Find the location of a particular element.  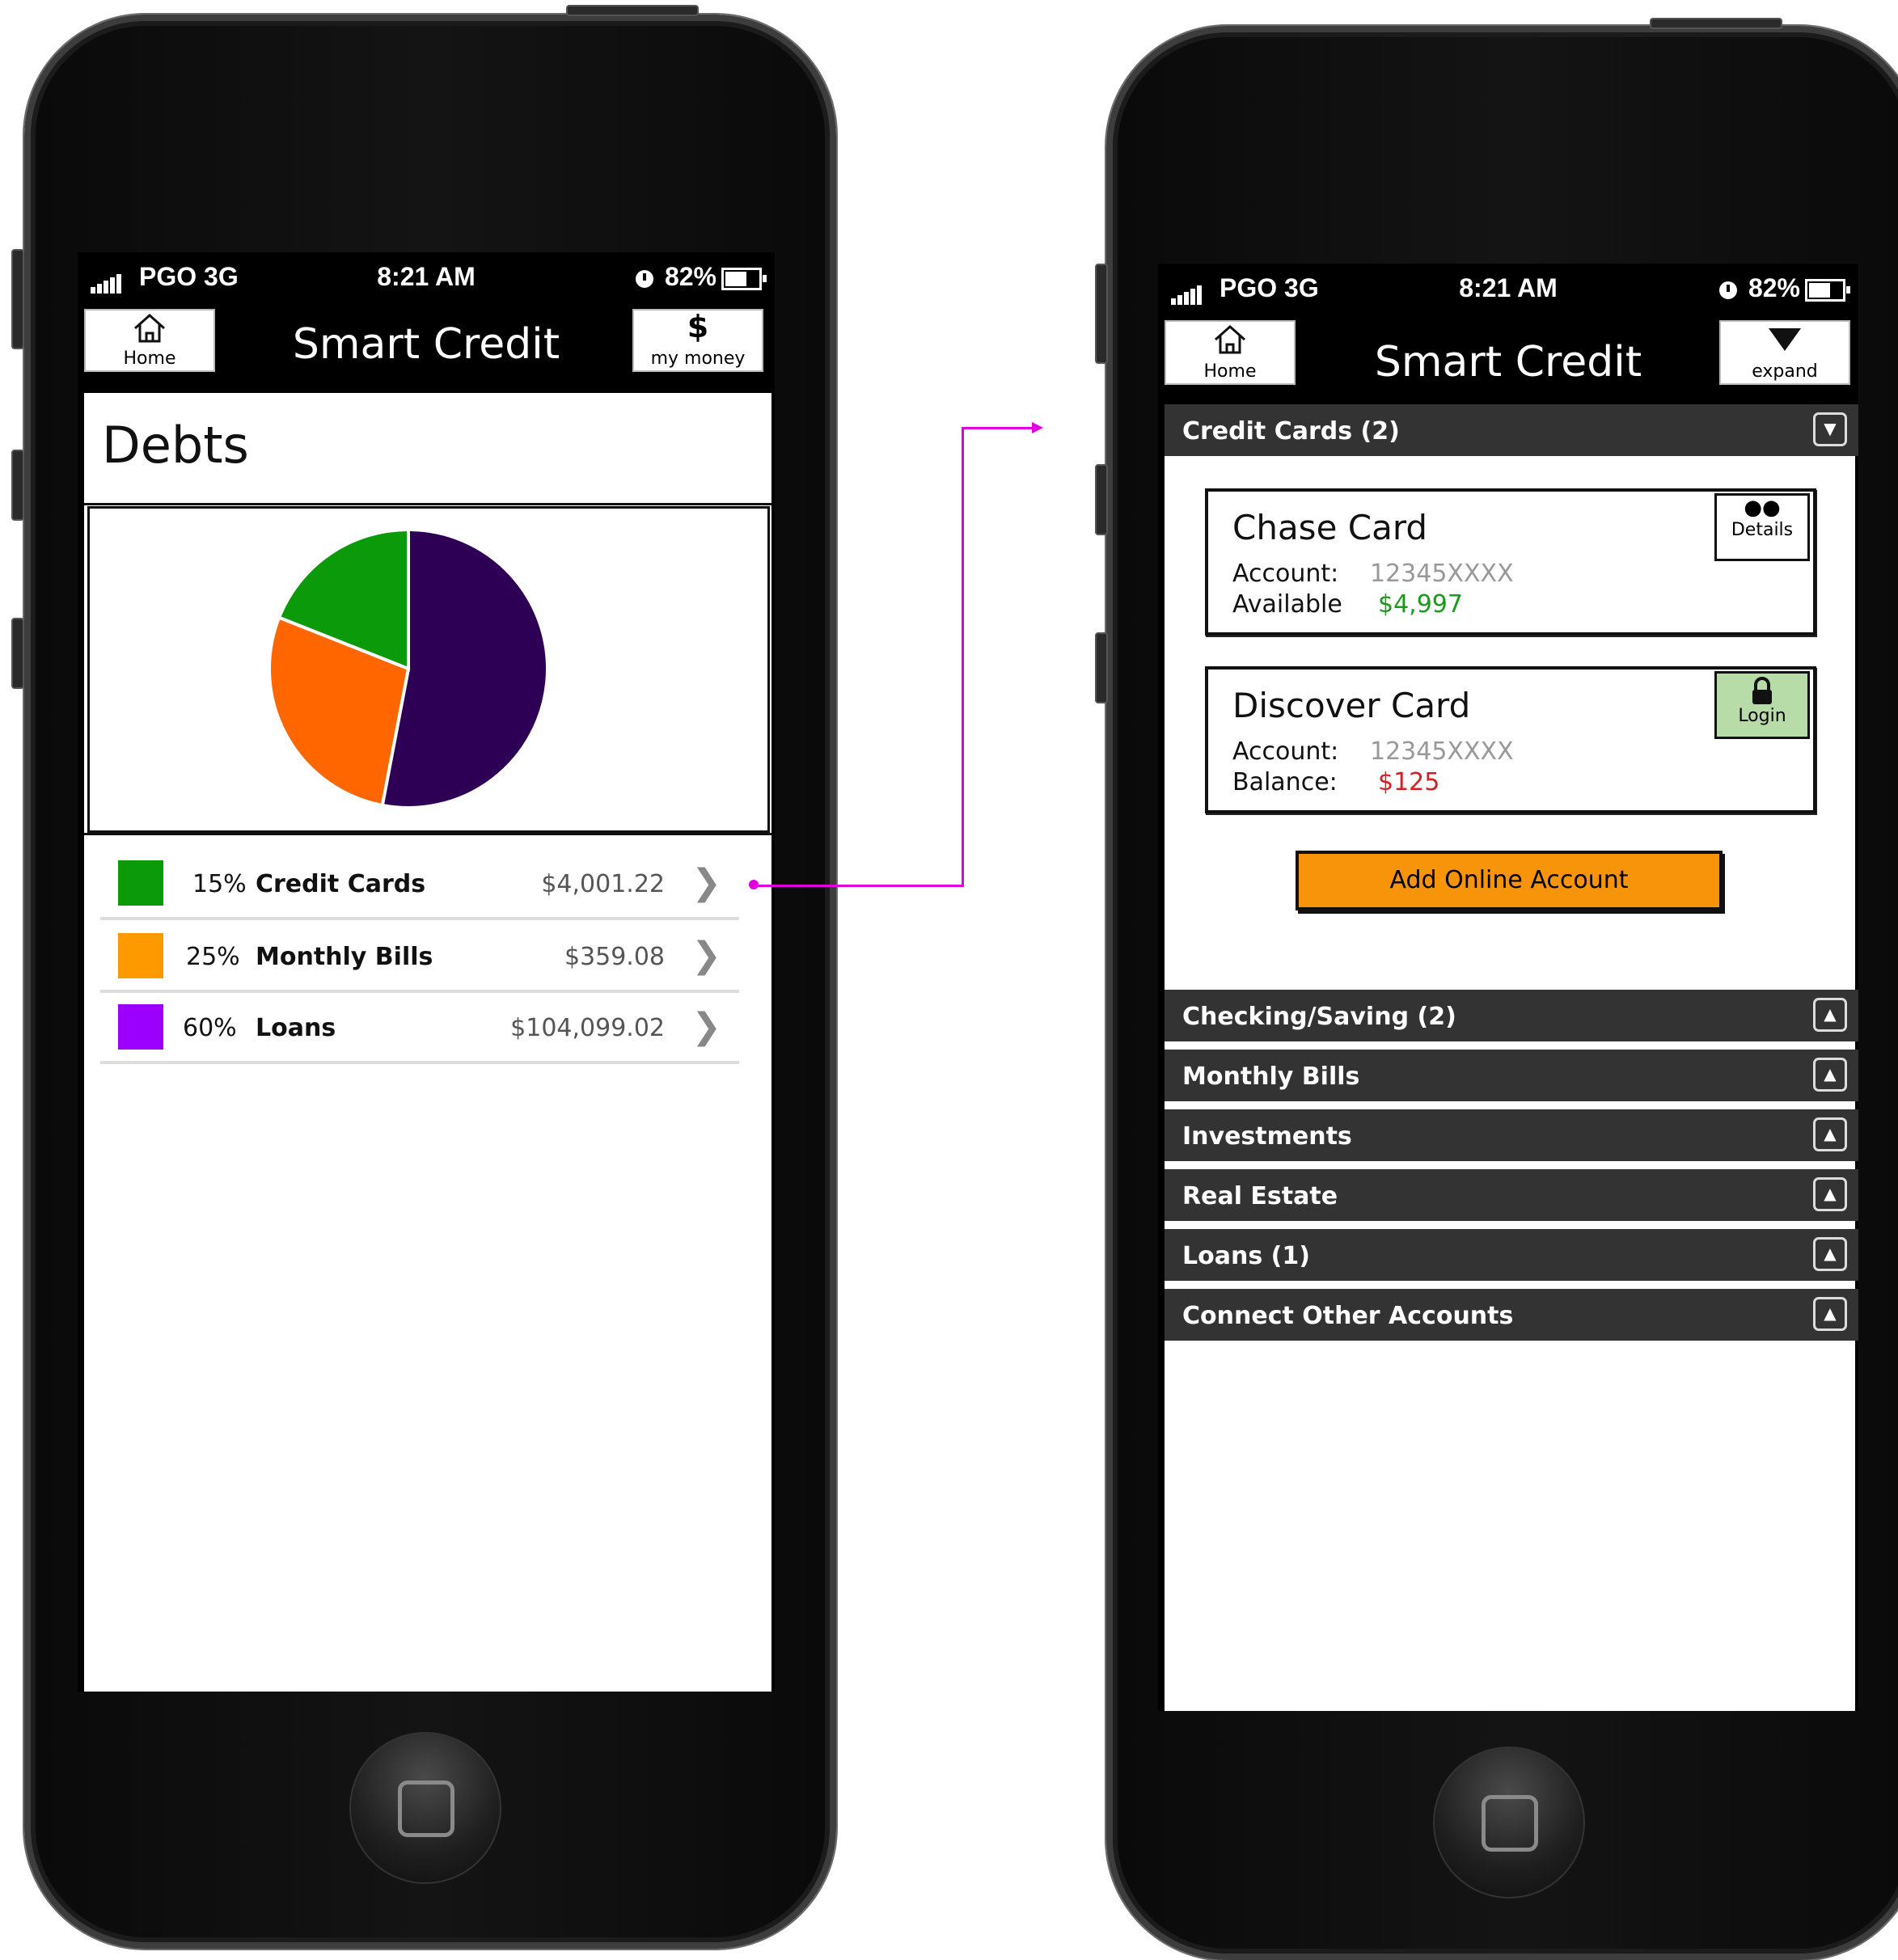

available-amount: $4,997 is located at coordinates (1420, 604).